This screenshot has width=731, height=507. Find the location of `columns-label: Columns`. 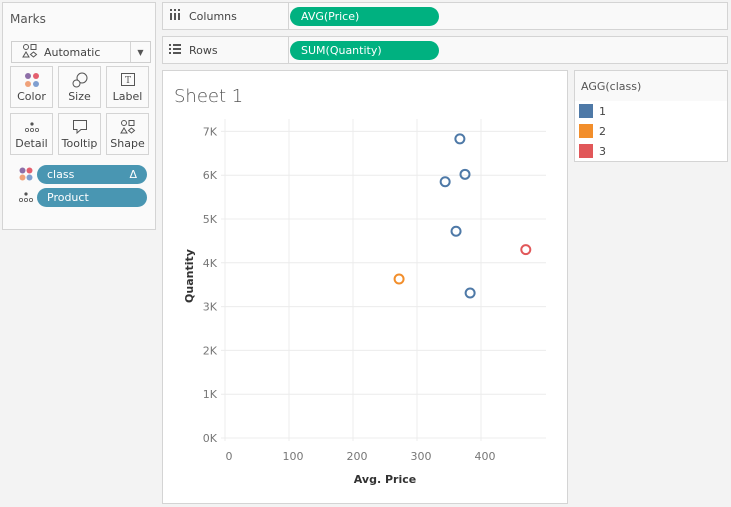

columns-label: Columns is located at coordinates (213, 16).